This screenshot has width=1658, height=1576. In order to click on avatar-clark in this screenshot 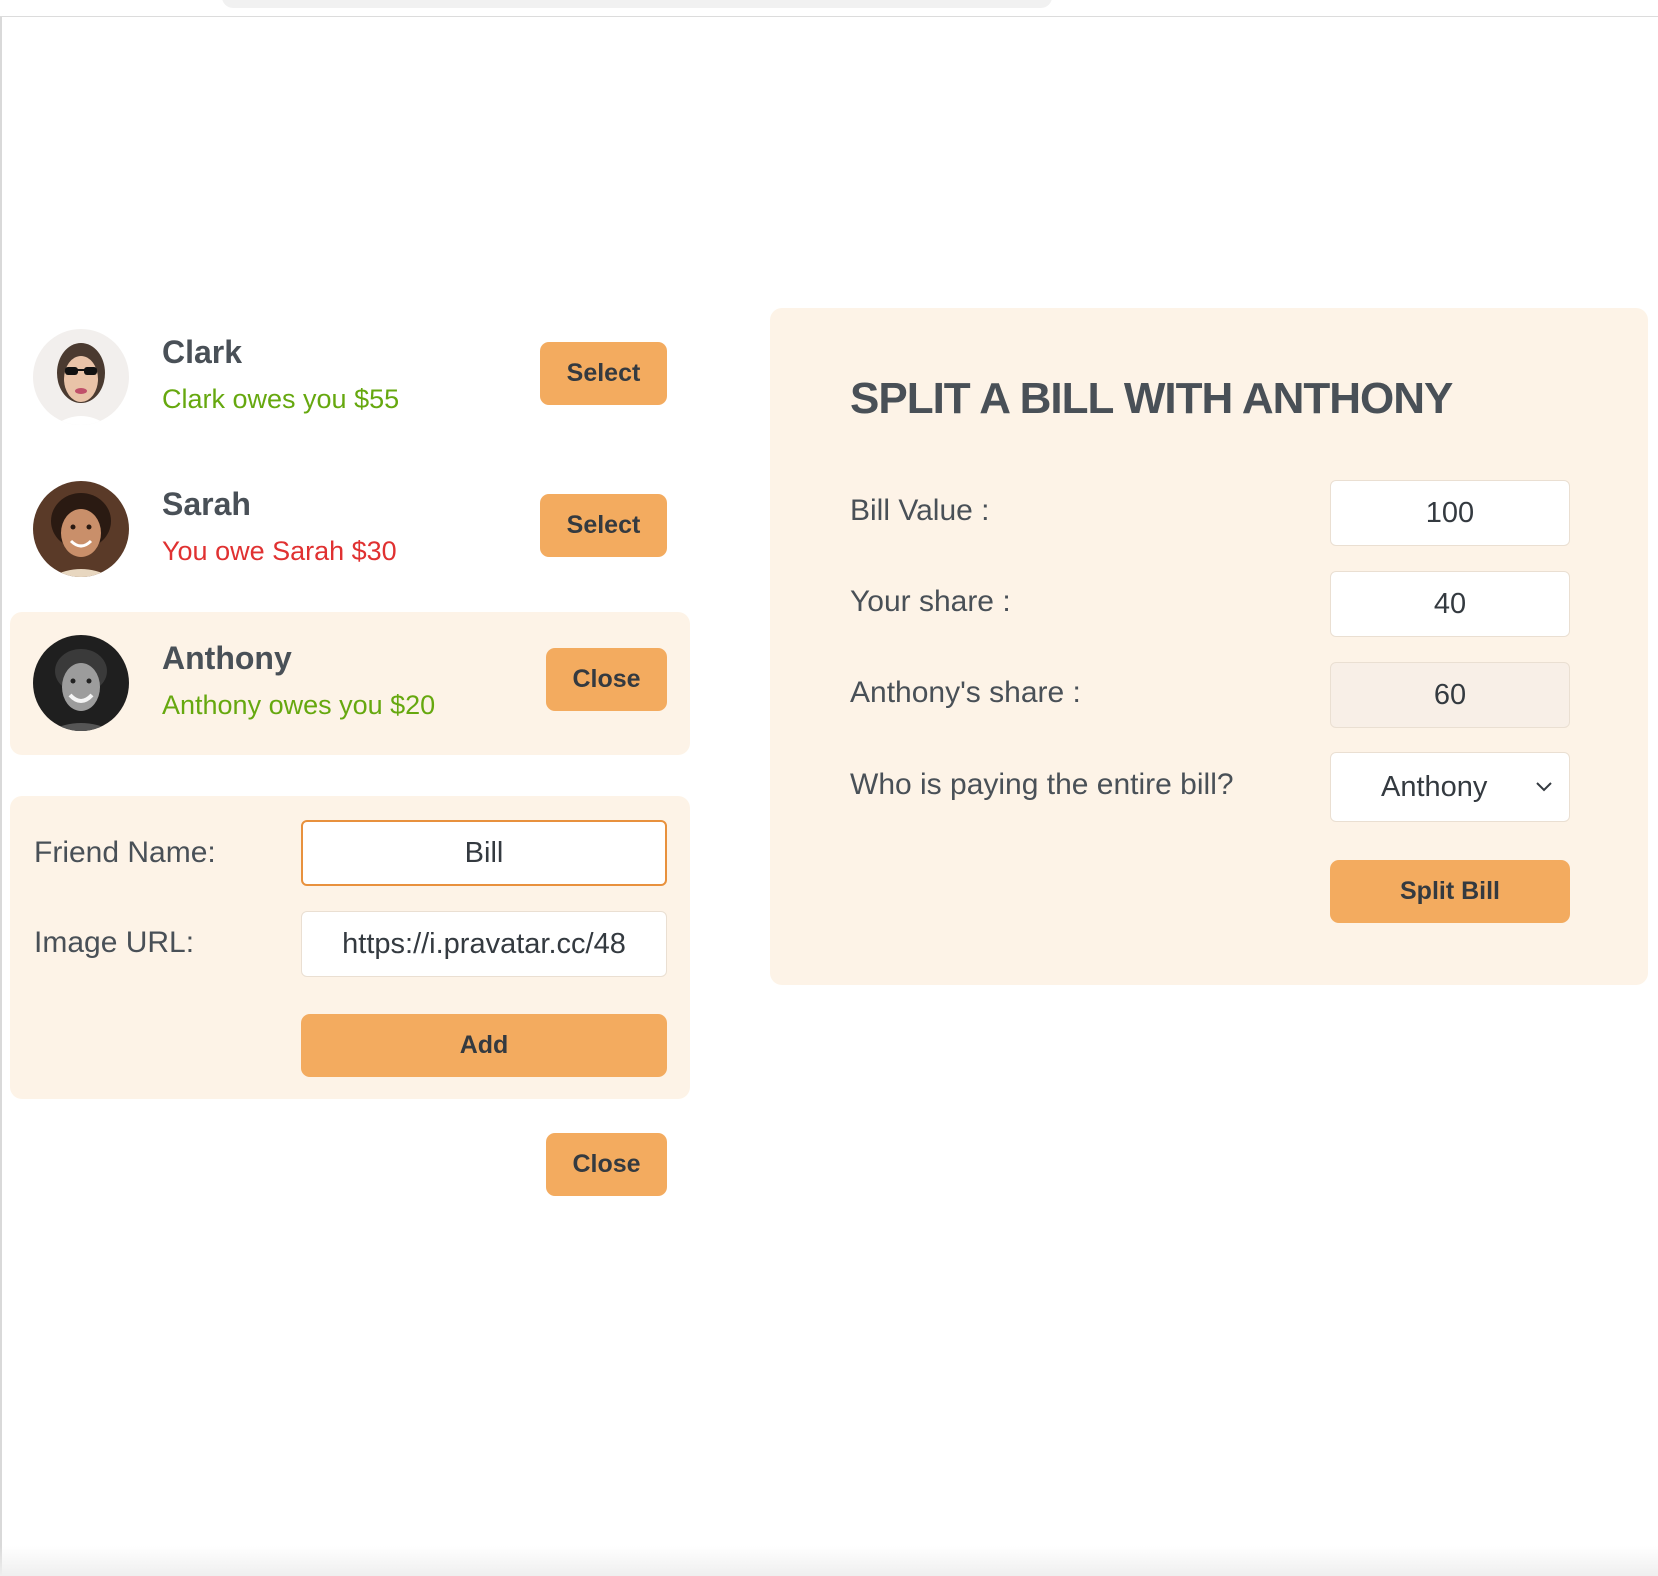, I will do `click(81, 377)`.